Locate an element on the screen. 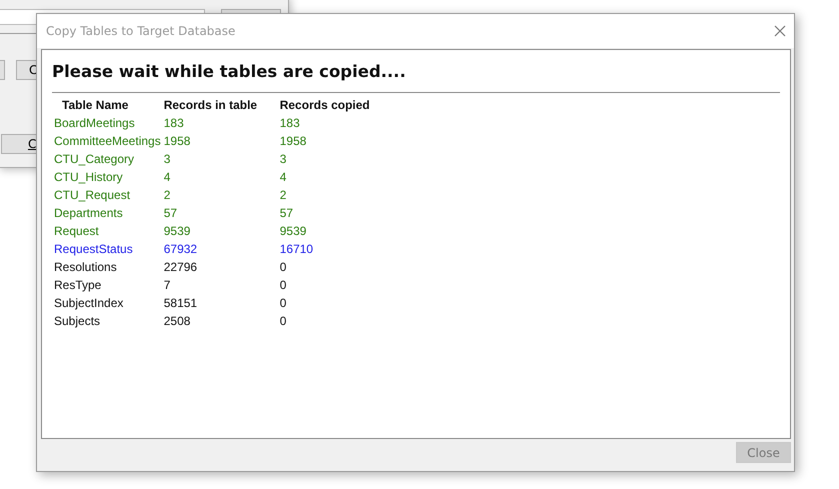 This screenshot has width=839, height=489. table-cell-text: 16710 is located at coordinates (297, 249).